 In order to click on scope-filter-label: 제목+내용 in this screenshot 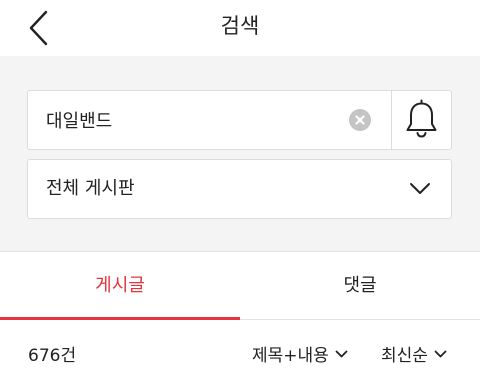, I will do `click(290, 356)`.